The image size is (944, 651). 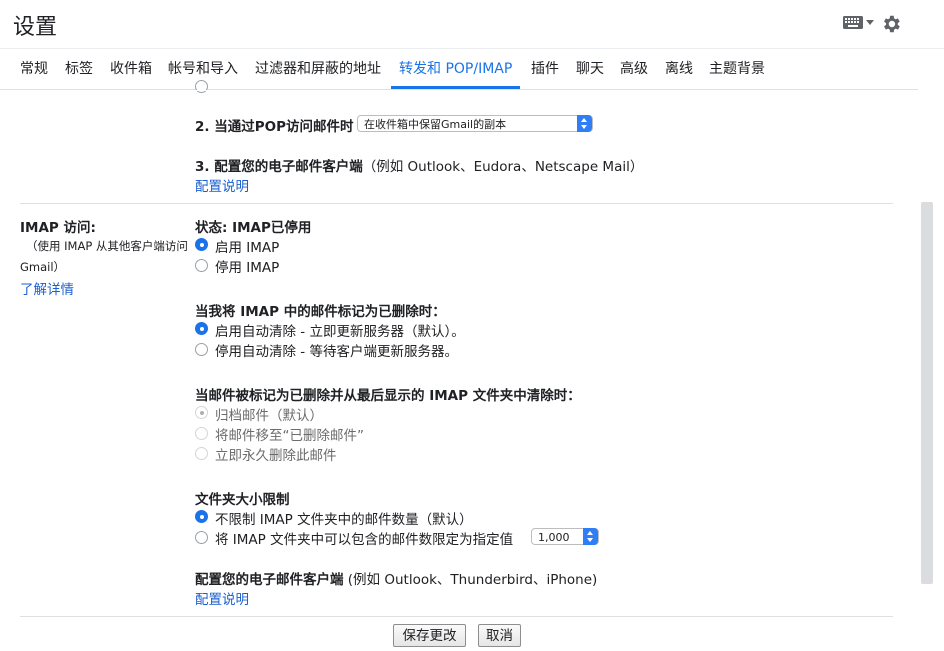 What do you see at coordinates (737, 68) in the screenshot?
I see `tab-themes: 主题背景` at bounding box center [737, 68].